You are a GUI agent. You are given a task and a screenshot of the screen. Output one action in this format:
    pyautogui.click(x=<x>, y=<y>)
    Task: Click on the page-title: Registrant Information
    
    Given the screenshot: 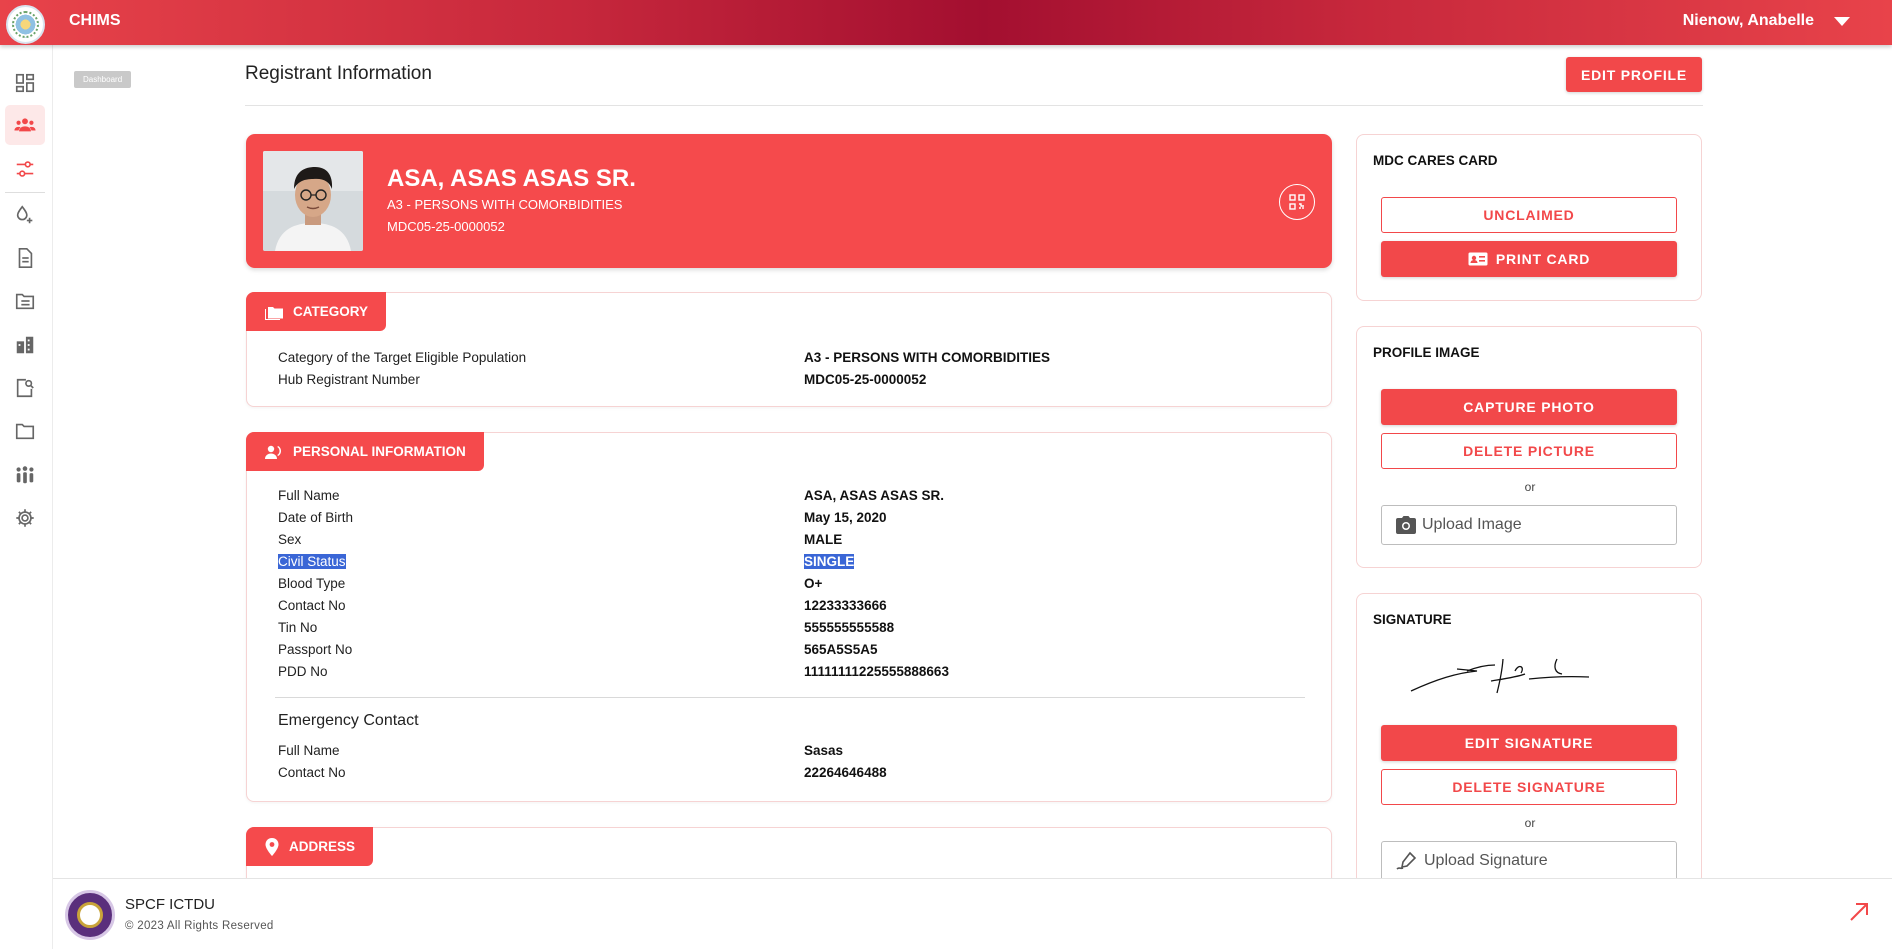 What is the action you would take?
    pyautogui.click(x=338, y=73)
    